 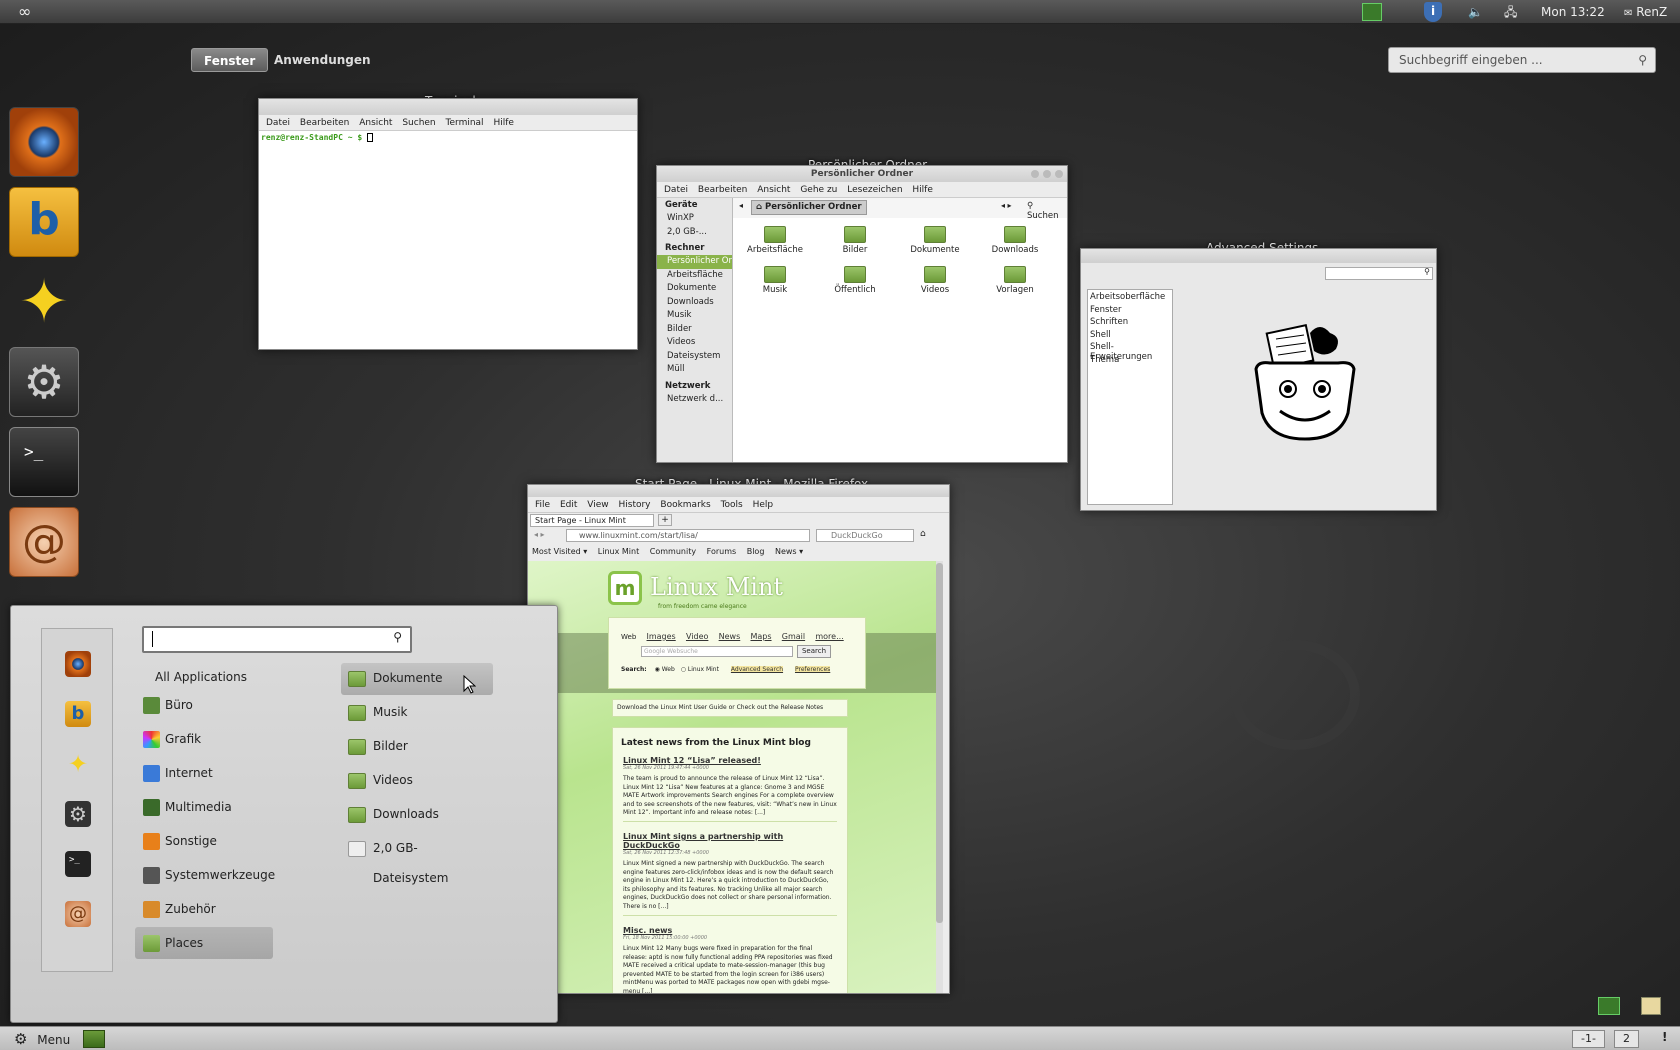 What do you see at coordinates (763, 505) in the screenshot?
I see `ff-menu-help: Help` at bounding box center [763, 505].